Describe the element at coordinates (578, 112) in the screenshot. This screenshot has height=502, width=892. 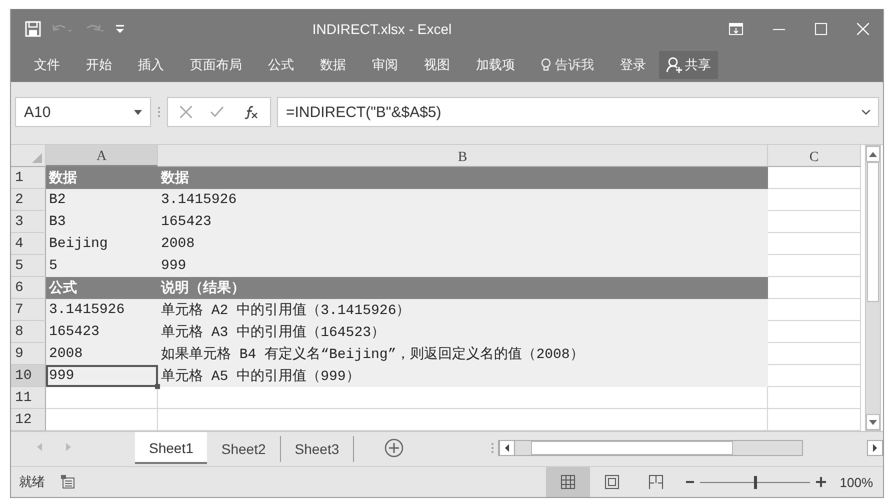
I see `formula-field: =INDIRECT("B"&$A$5)` at that location.